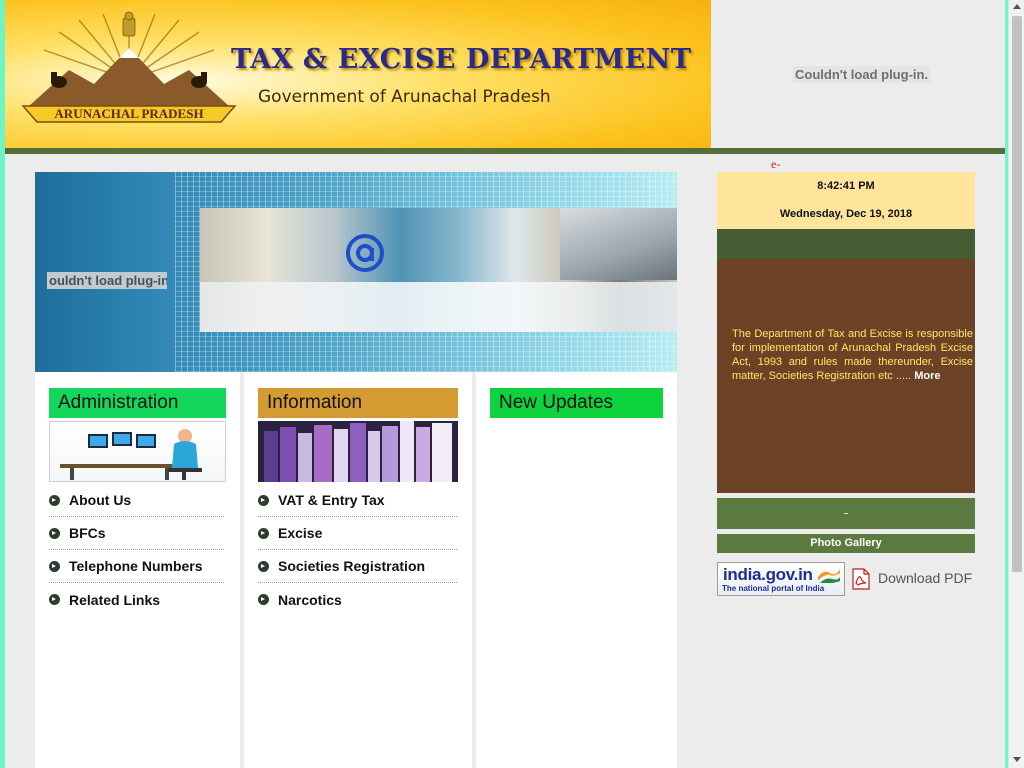  Describe the element at coordinates (137, 403) in the screenshot. I see `administration-heading: Administration` at that location.